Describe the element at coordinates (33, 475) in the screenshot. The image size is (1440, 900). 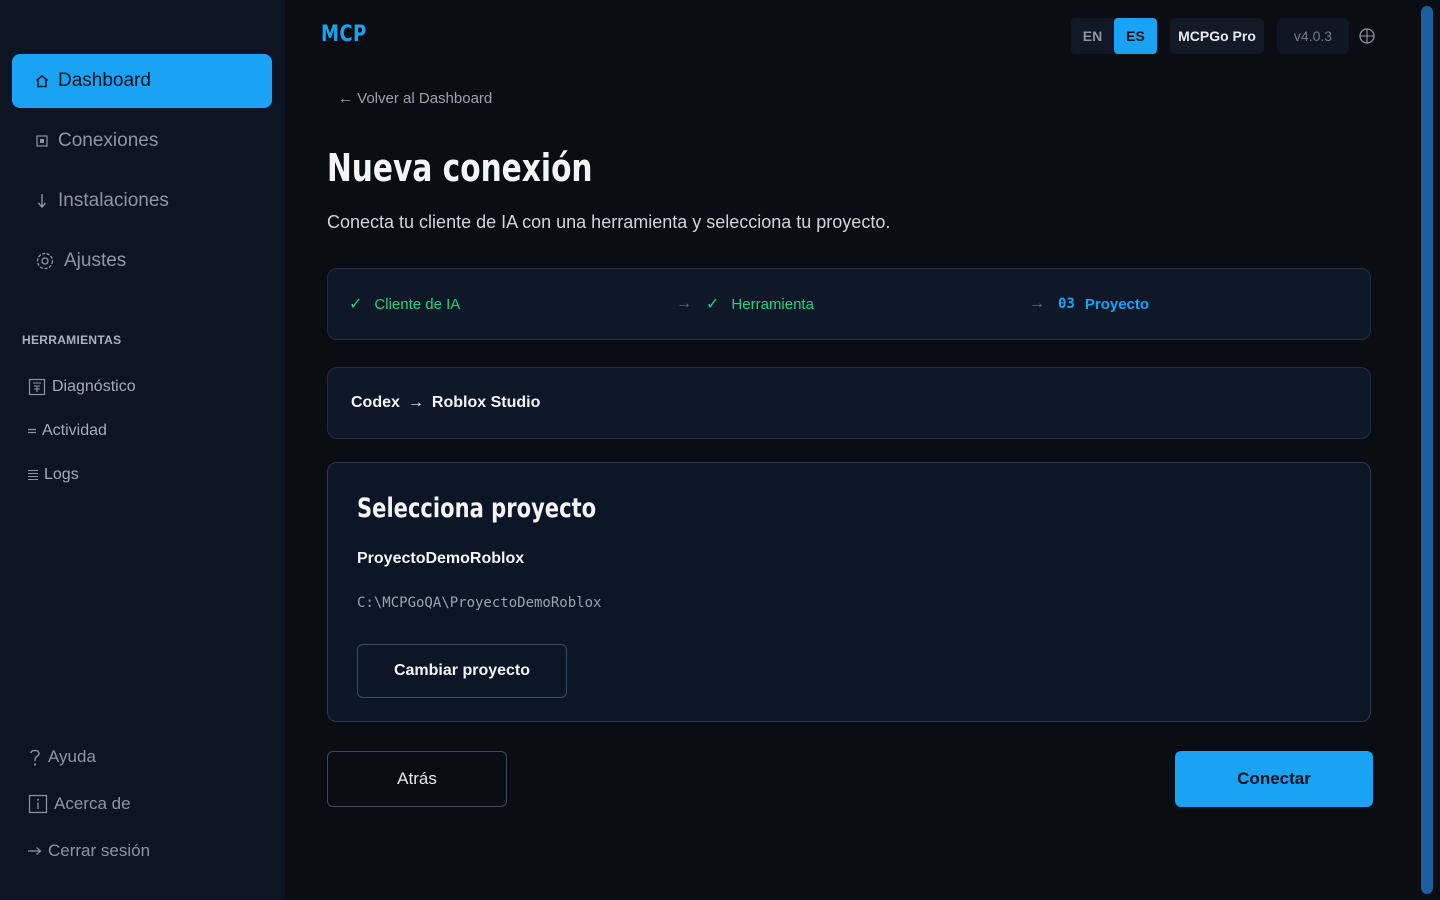
I see `logs-icon` at that location.